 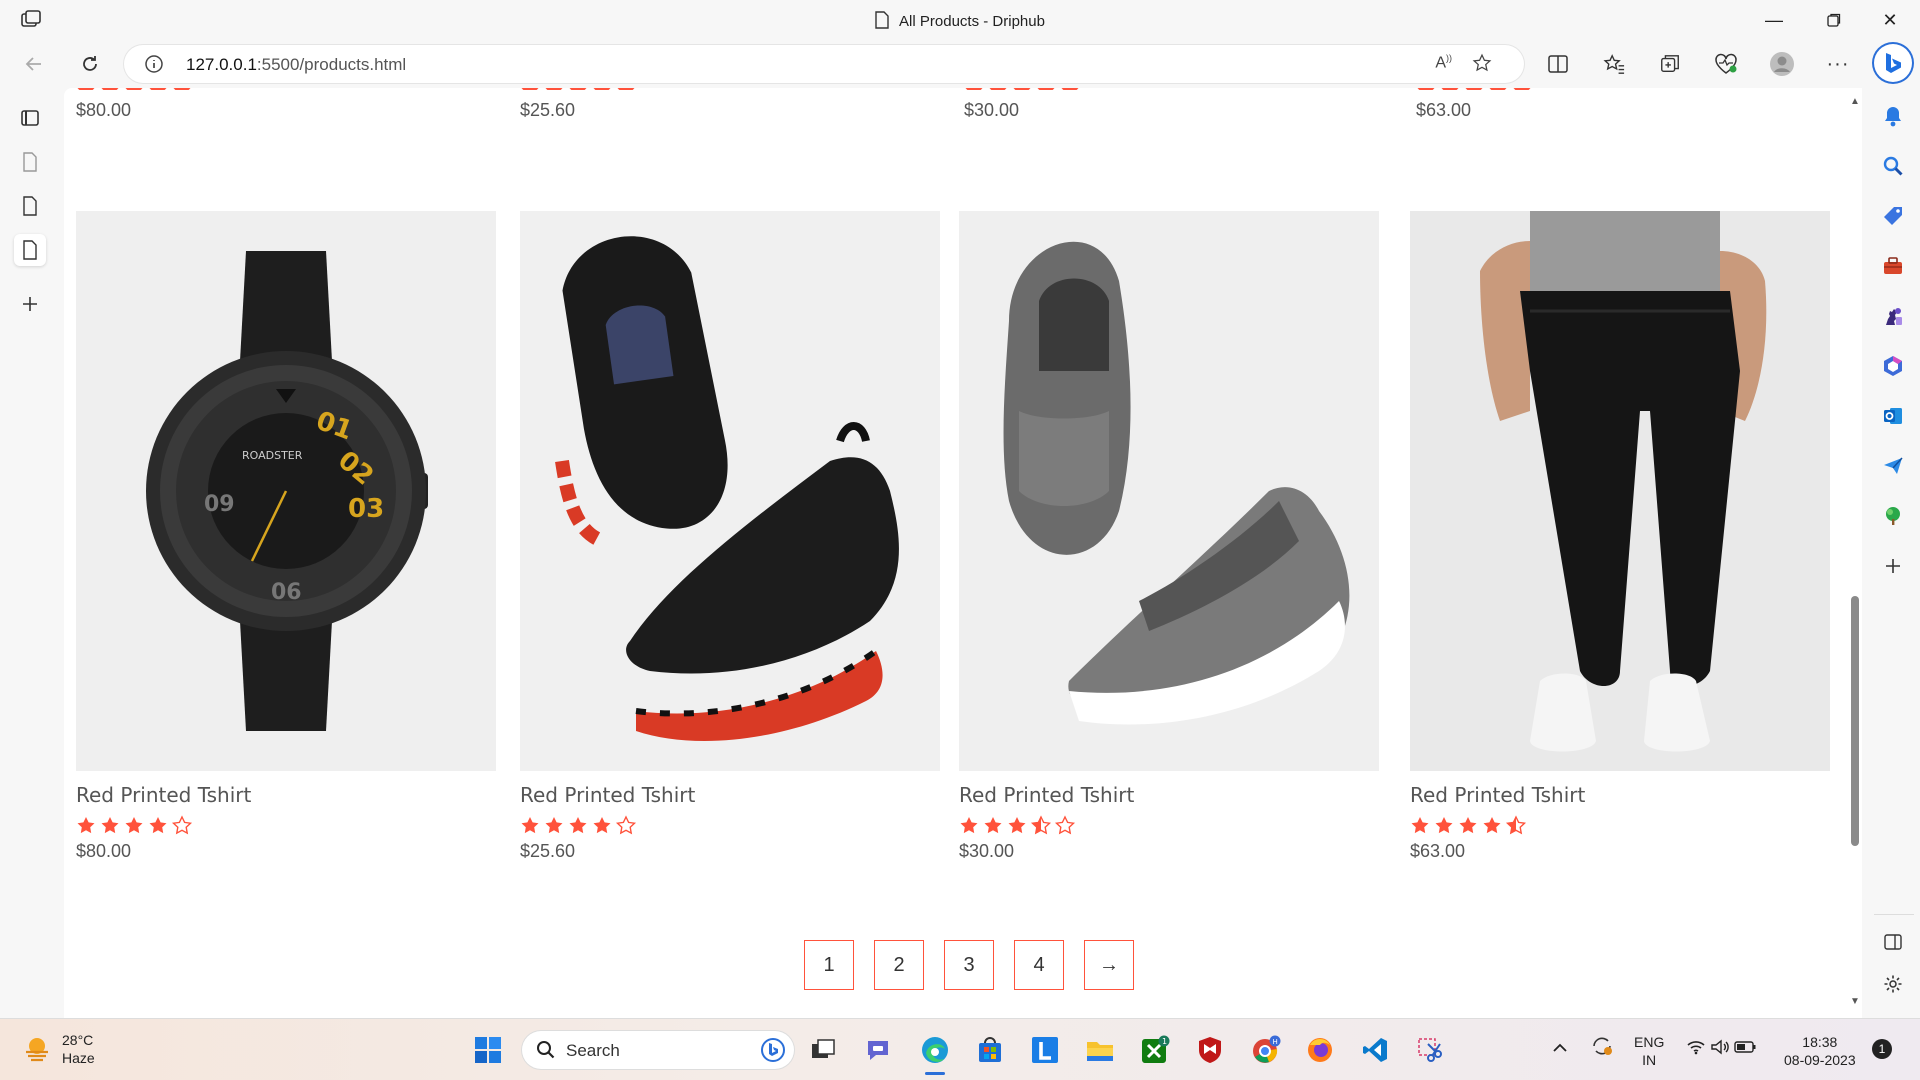 I want to click on product-price: $30.00, so click(x=992, y=110).